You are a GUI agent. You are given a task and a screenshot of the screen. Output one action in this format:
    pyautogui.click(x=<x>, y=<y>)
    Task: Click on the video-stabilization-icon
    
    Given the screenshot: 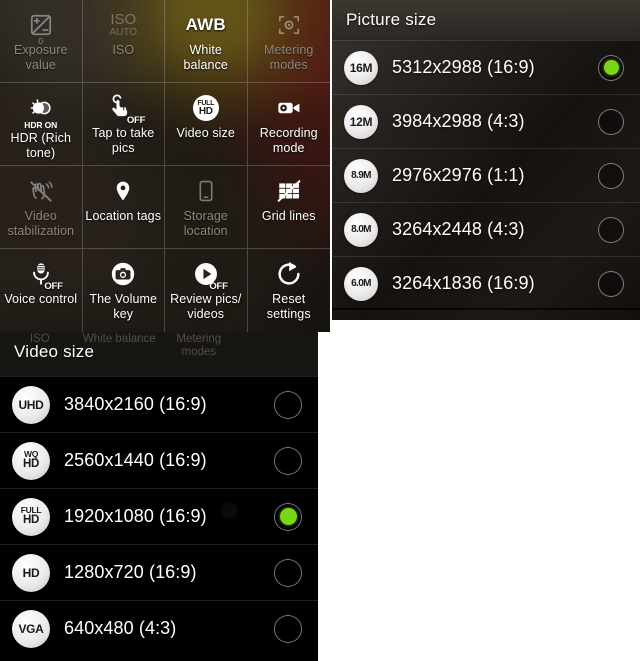 What is the action you would take?
    pyautogui.click(x=41, y=191)
    